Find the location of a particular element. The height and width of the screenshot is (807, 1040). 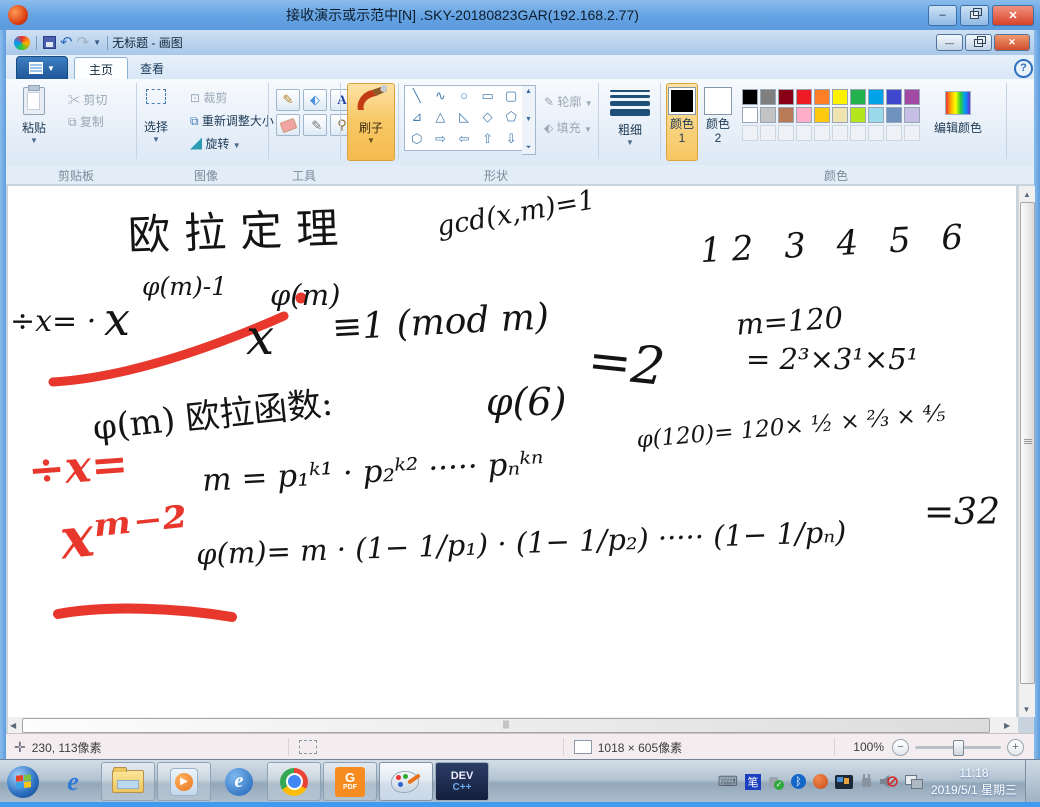

taskbar-clock: 11:18 2019/5/1 星期三 is located at coordinates (974, 781).